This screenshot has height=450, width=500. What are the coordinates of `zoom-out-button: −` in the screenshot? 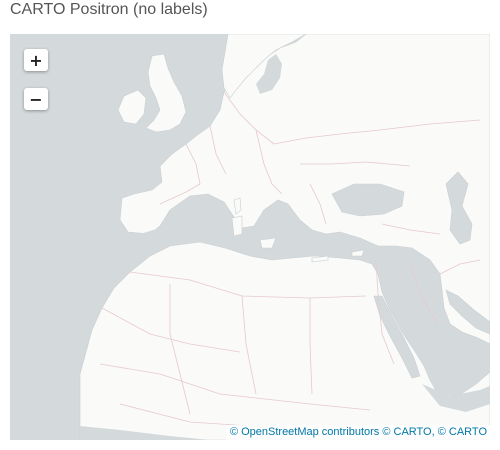 It's located at (36, 99).